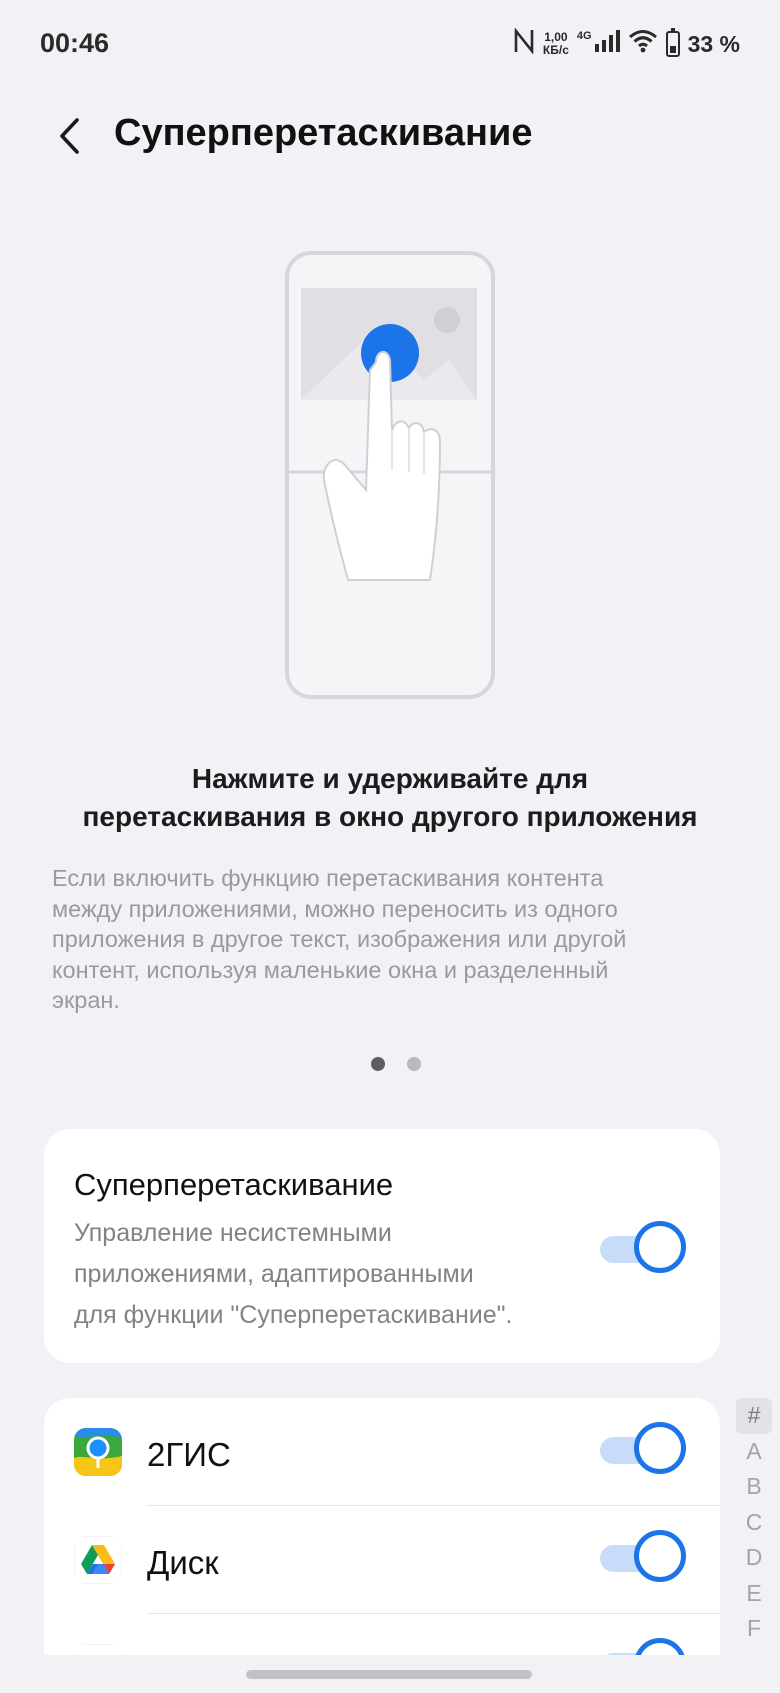 The image size is (780, 1693). Describe the element at coordinates (754, 1416) in the screenshot. I see `index-letter: #` at that location.